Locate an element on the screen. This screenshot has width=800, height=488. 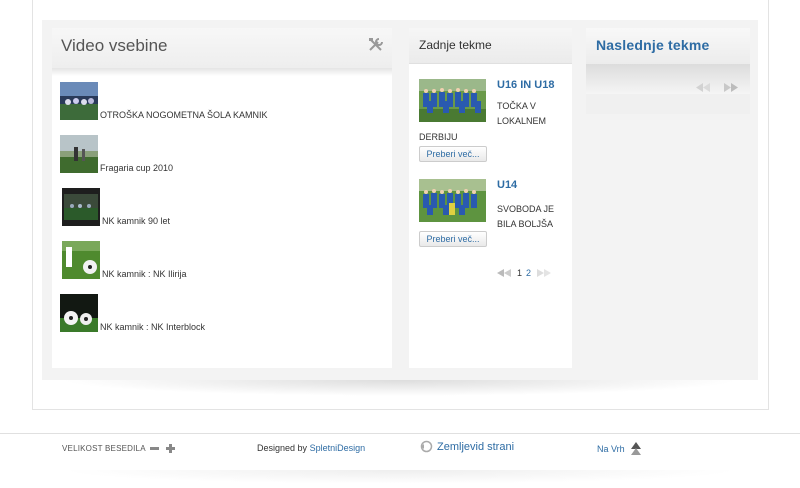
pagination: 1 2 is located at coordinates (524, 273).